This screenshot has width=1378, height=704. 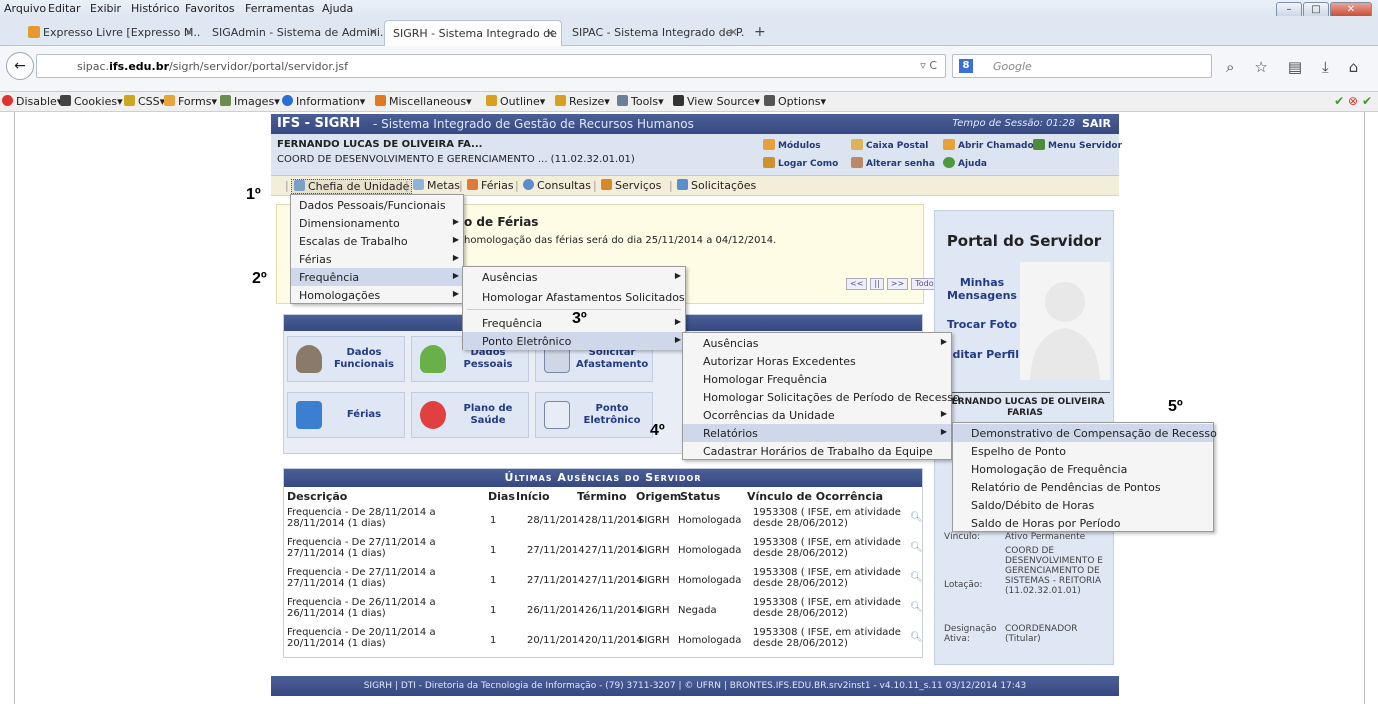 What do you see at coordinates (1083, 505) in the screenshot?
I see `menu-item-saldo-debito: Saldo/Débito de Horas` at bounding box center [1083, 505].